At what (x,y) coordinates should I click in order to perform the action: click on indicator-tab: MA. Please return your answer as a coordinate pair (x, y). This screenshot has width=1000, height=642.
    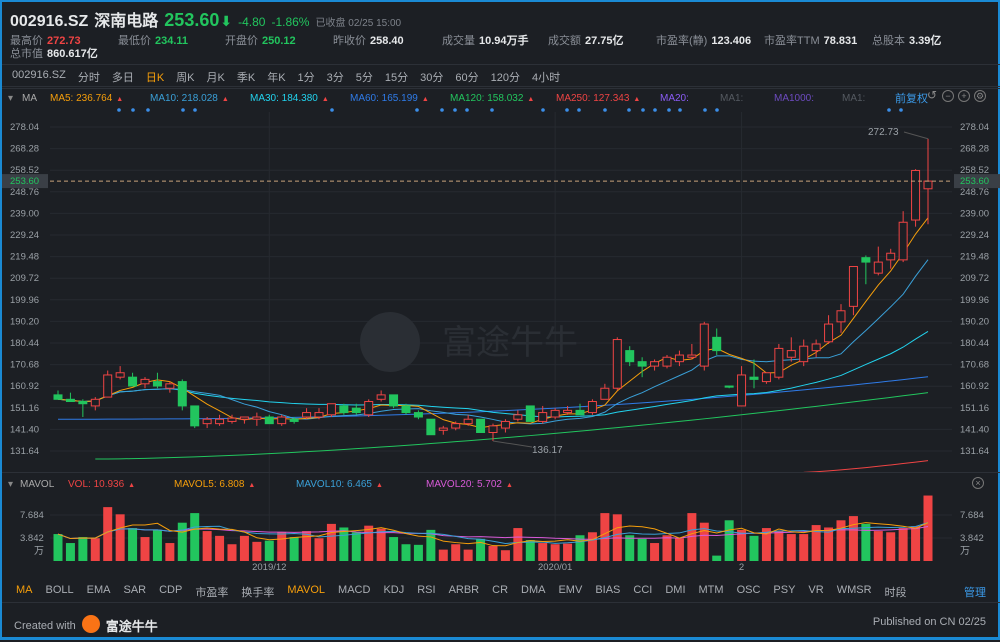
    Looking at the image, I should click on (24, 592).